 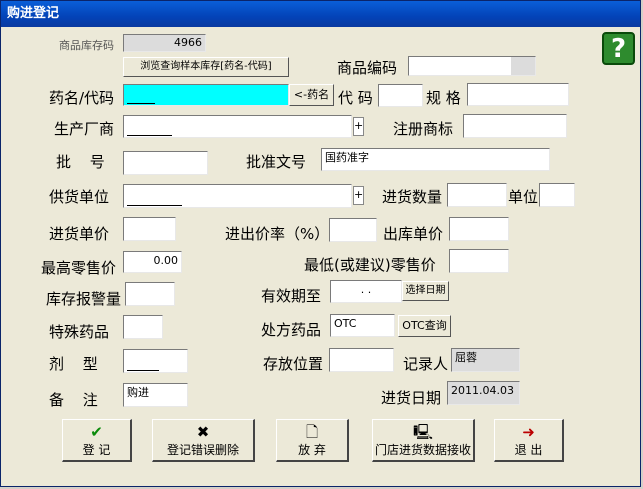 What do you see at coordinates (79, 197) in the screenshot?
I see `supplier-label: 供货单位` at bounding box center [79, 197].